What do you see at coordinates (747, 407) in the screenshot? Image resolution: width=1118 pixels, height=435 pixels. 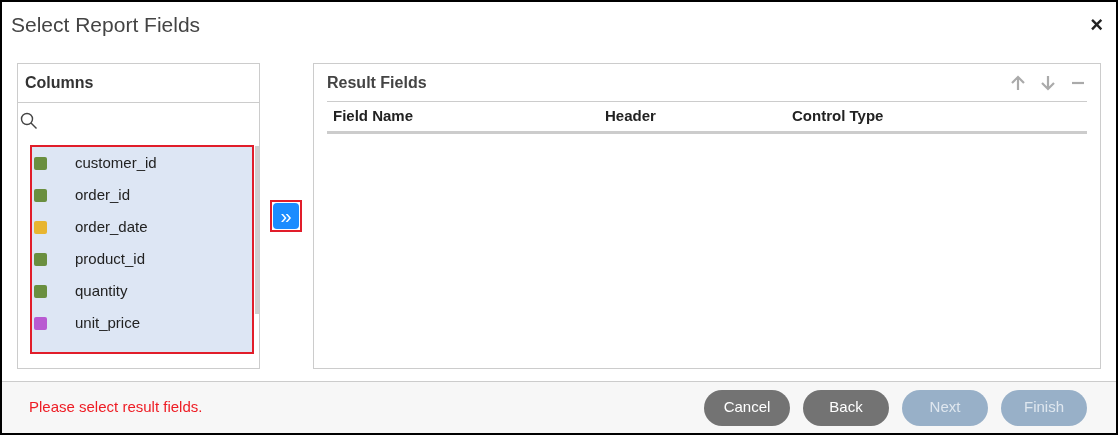 I see `footer-button: Cancel` at bounding box center [747, 407].